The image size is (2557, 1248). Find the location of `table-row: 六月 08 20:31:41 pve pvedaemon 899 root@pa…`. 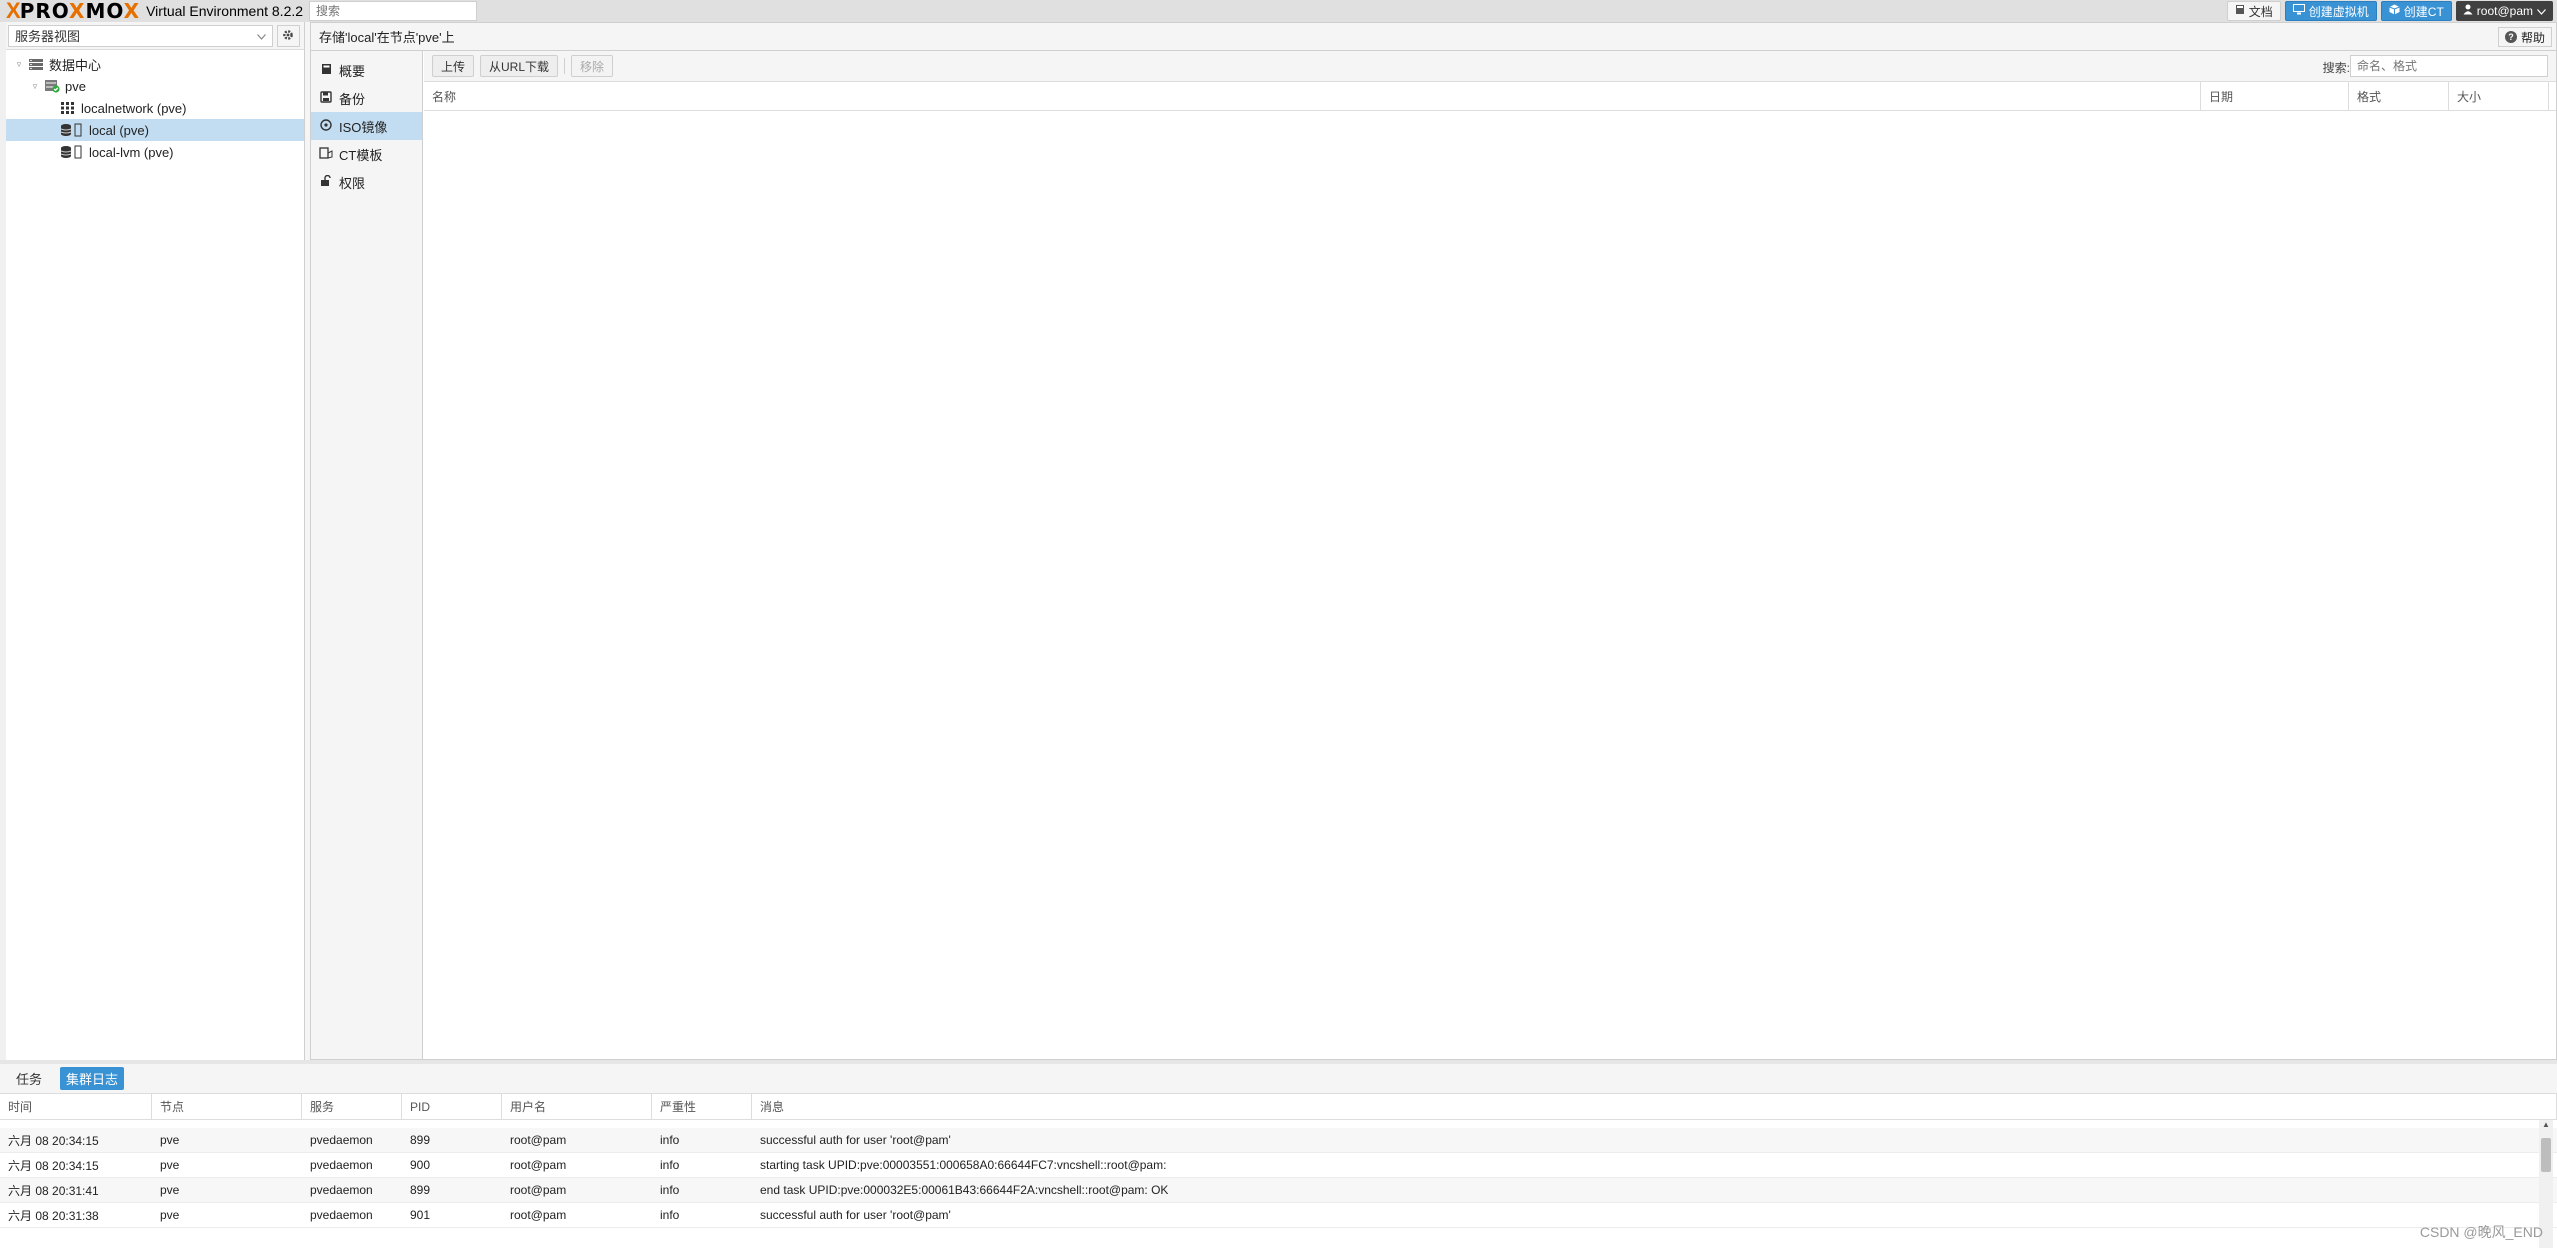

table-row: 六月 08 20:31:41 pve pvedaemon 899 root@pa… is located at coordinates (1278, 1190).